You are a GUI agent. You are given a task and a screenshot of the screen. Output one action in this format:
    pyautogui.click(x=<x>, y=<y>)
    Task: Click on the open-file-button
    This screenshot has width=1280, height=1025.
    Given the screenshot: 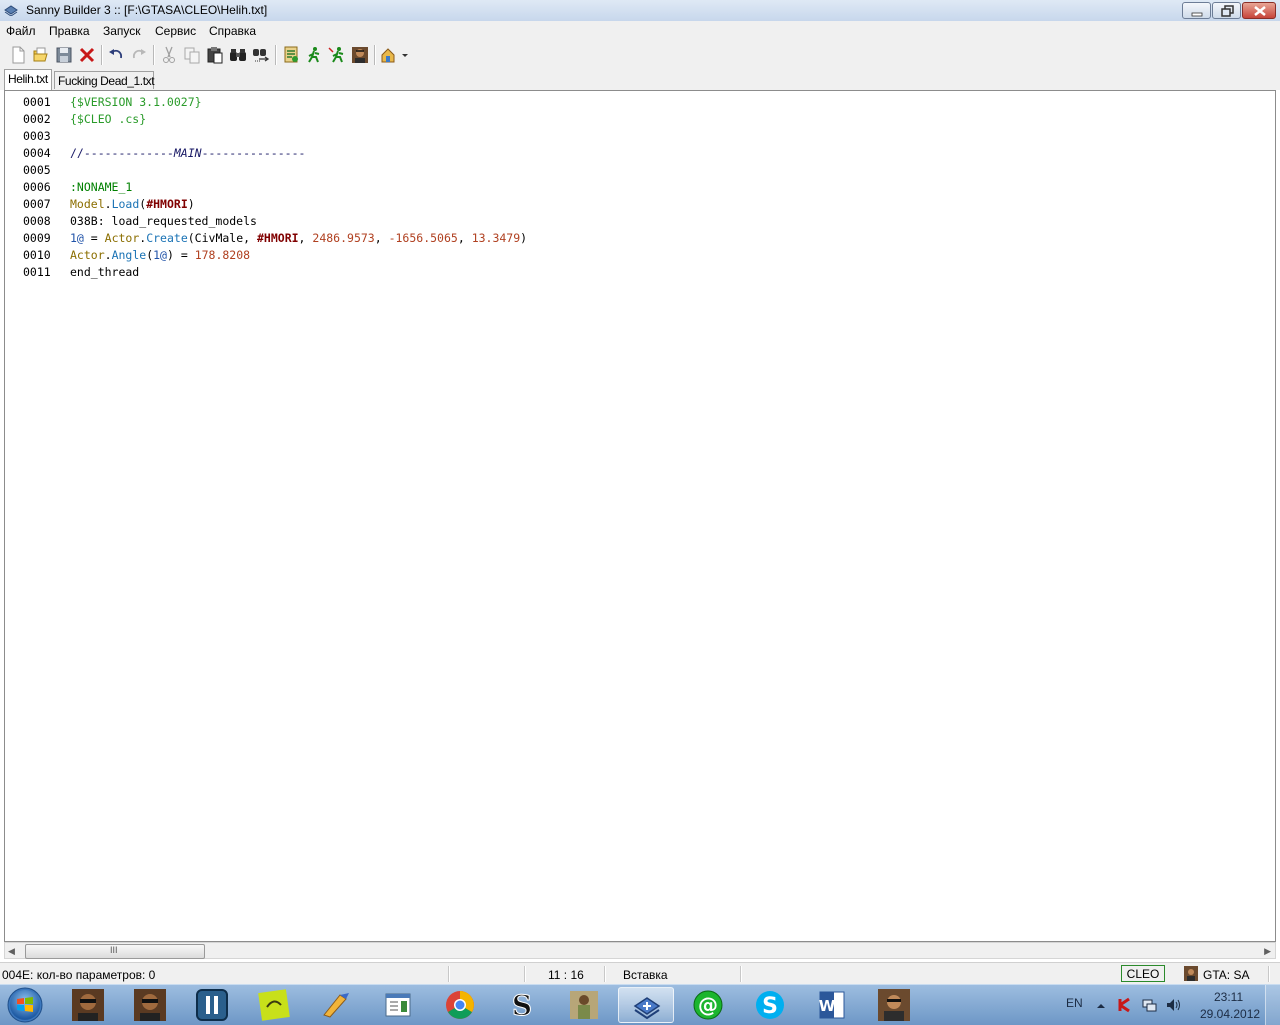 What is the action you would take?
    pyautogui.click(x=41, y=55)
    